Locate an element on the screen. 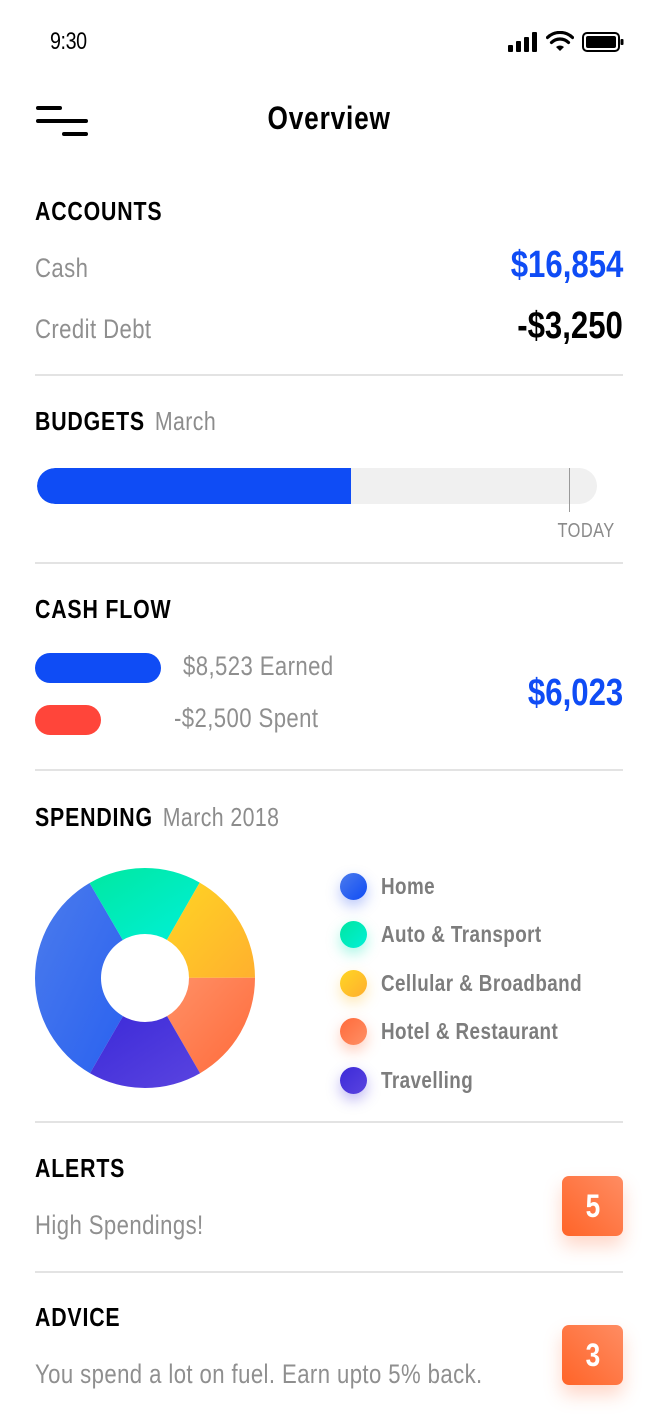 The height and width of the screenshot is (1425, 658). alerts-count-badge: 5 is located at coordinates (592, 1206).